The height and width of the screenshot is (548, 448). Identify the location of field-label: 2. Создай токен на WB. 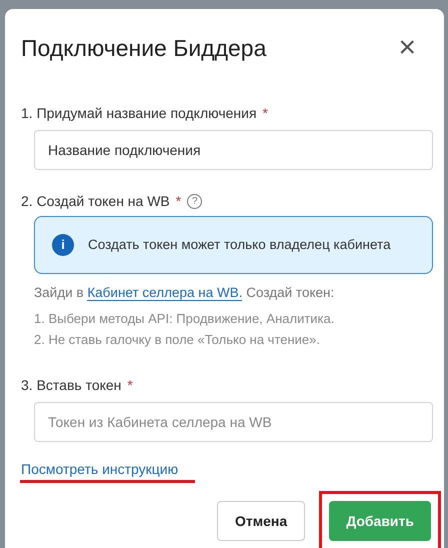
(95, 201).